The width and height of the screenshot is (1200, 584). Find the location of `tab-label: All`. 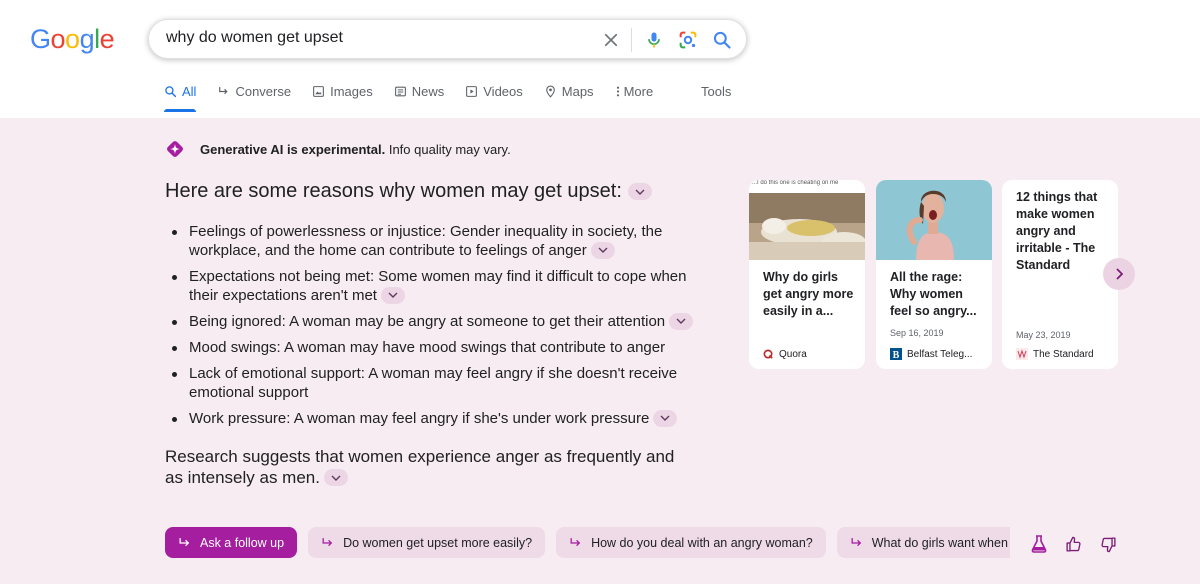

tab-label: All is located at coordinates (189, 91).